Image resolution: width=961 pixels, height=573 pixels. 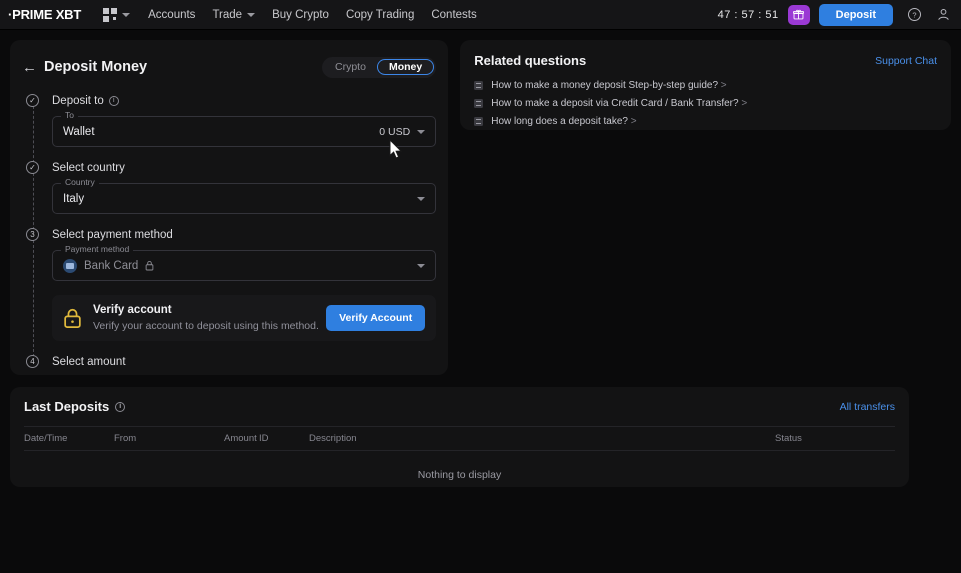 What do you see at coordinates (459, 475) in the screenshot?
I see `empty-state-text: Nothing to display` at bounding box center [459, 475].